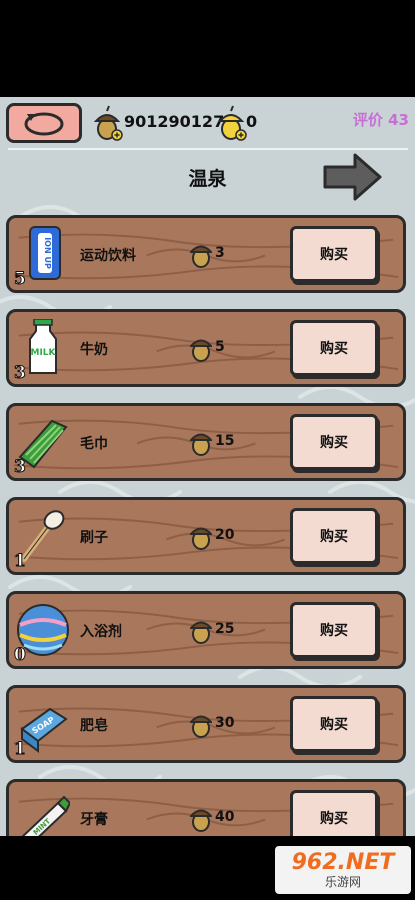 This screenshot has height=900, width=415. I want to click on toothpaste-icon: MINT, so click(45, 815).